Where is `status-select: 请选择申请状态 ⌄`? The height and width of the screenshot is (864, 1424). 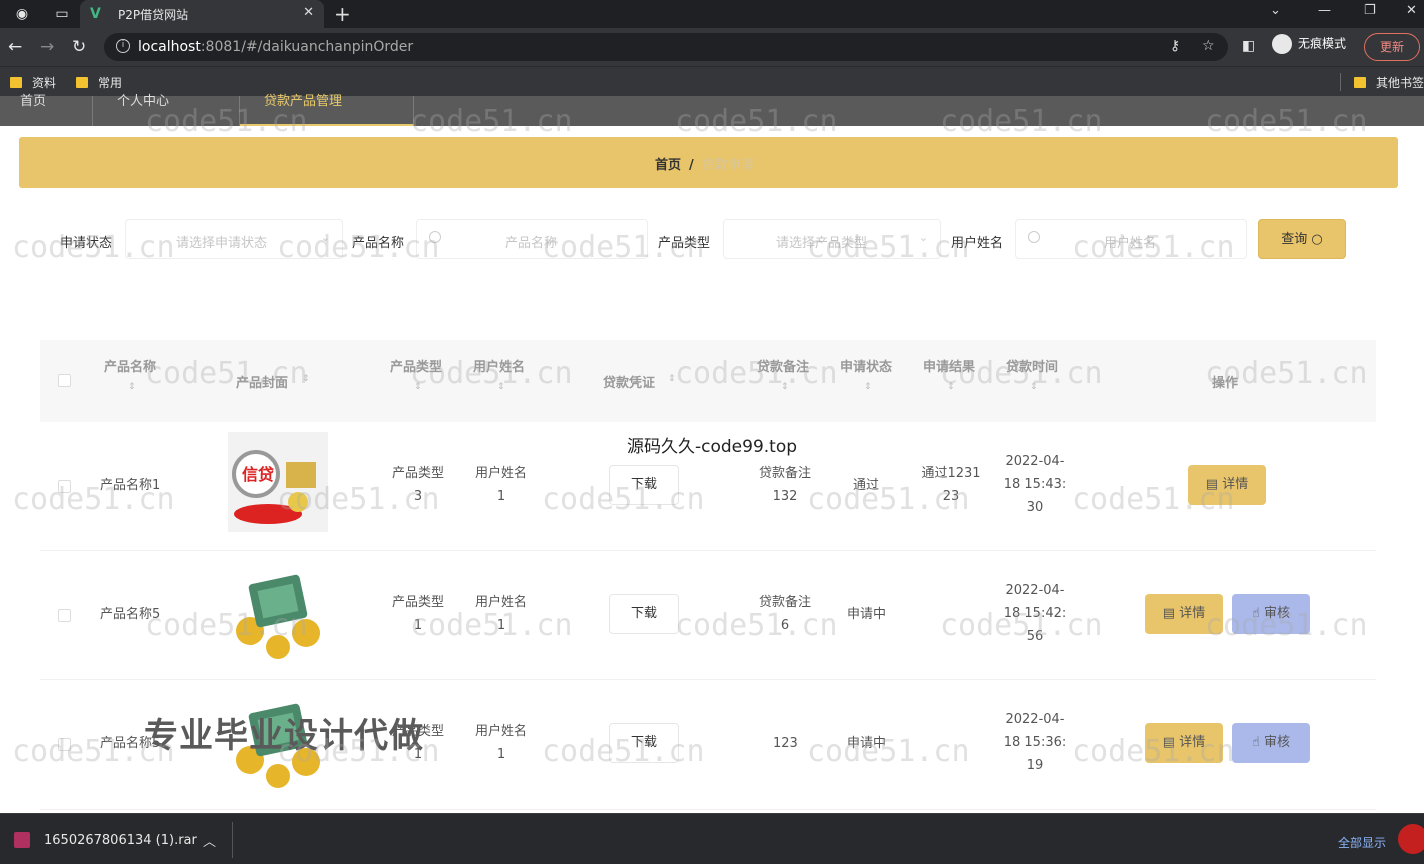 status-select: 请选择申请状态 ⌄ is located at coordinates (234, 239).